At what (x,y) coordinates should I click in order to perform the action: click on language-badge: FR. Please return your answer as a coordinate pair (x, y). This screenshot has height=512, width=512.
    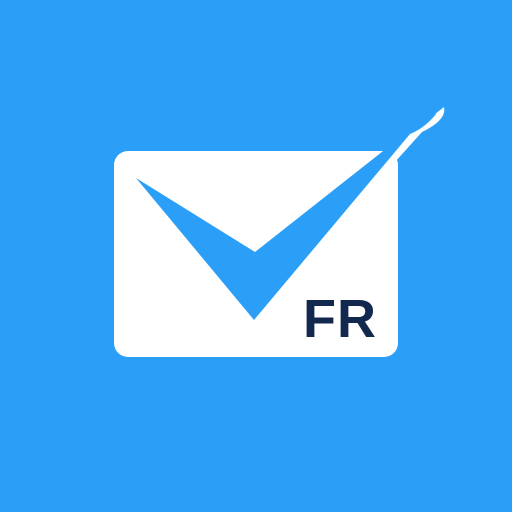
    Looking at the image, I should click on (340, 319).